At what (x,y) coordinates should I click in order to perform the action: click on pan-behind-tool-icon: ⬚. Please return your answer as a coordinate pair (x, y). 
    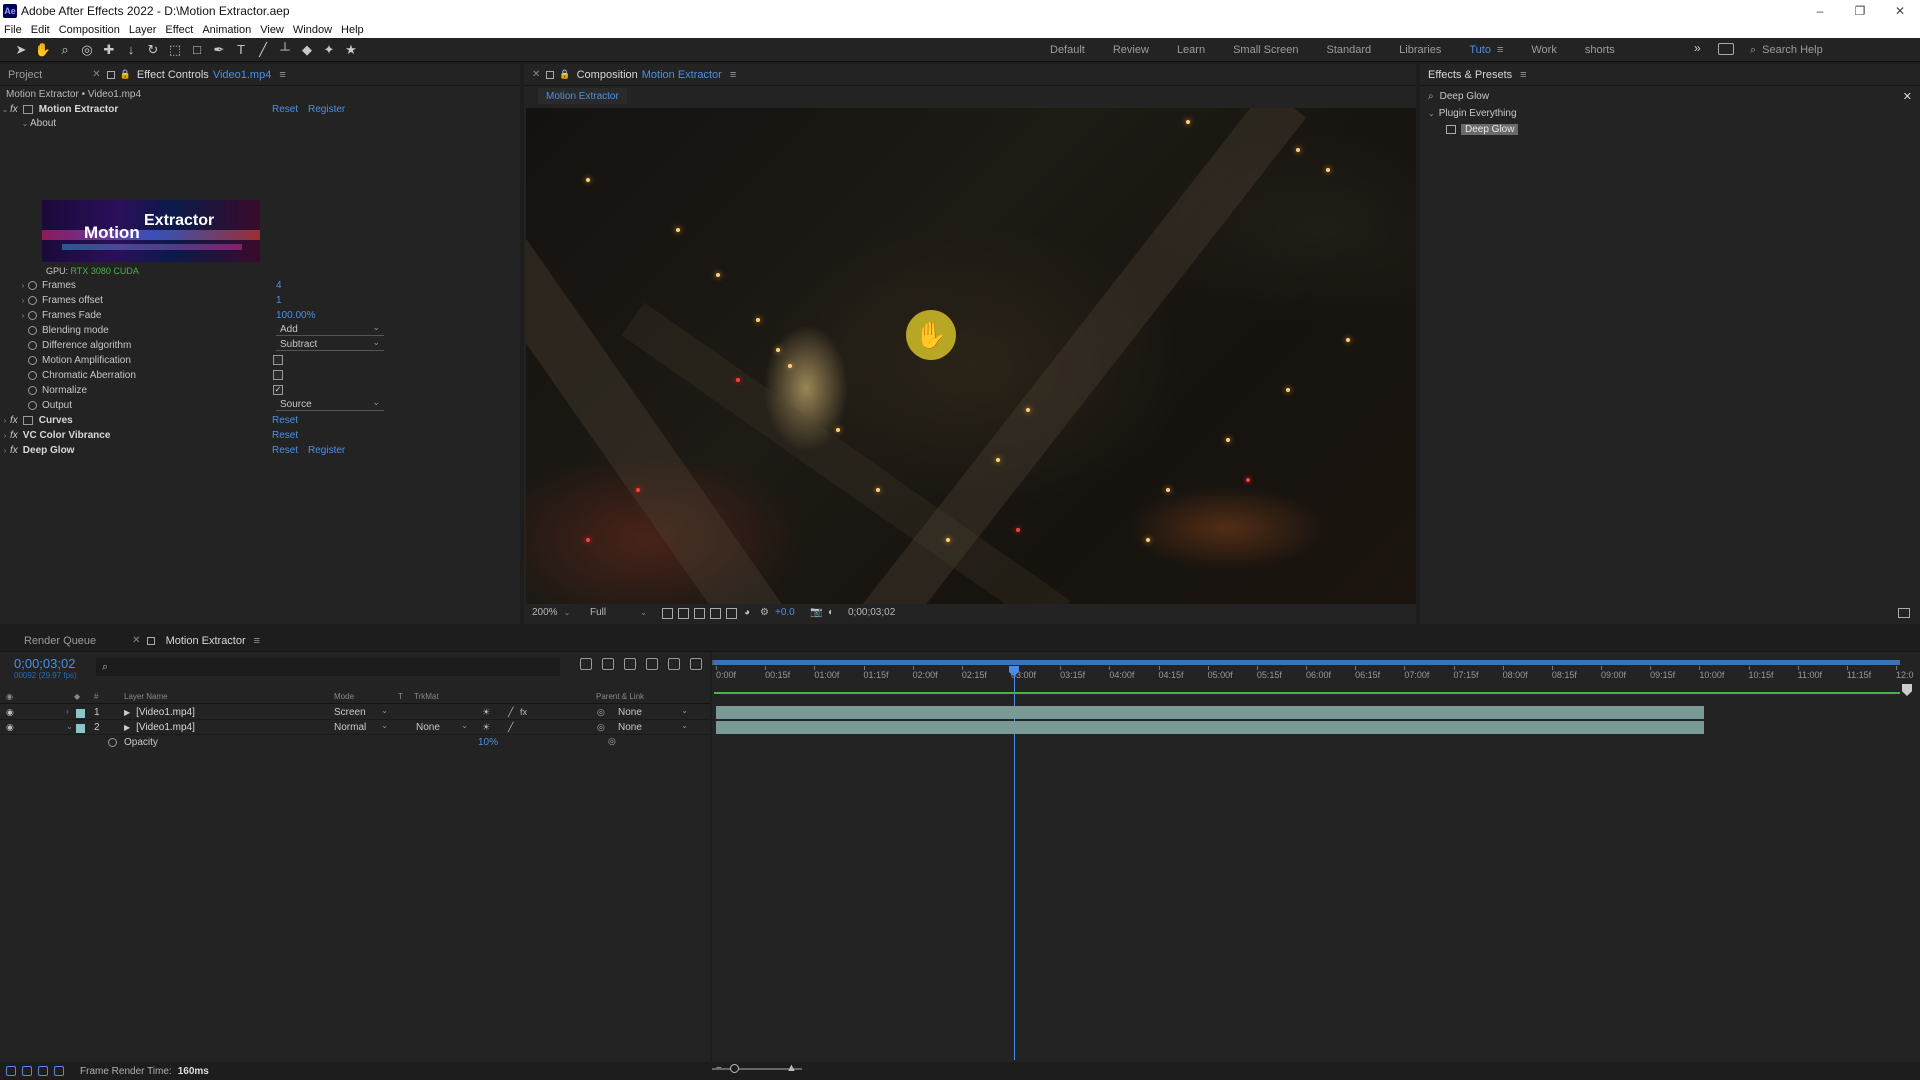
    Looking at the image, I should click on (175, 50).